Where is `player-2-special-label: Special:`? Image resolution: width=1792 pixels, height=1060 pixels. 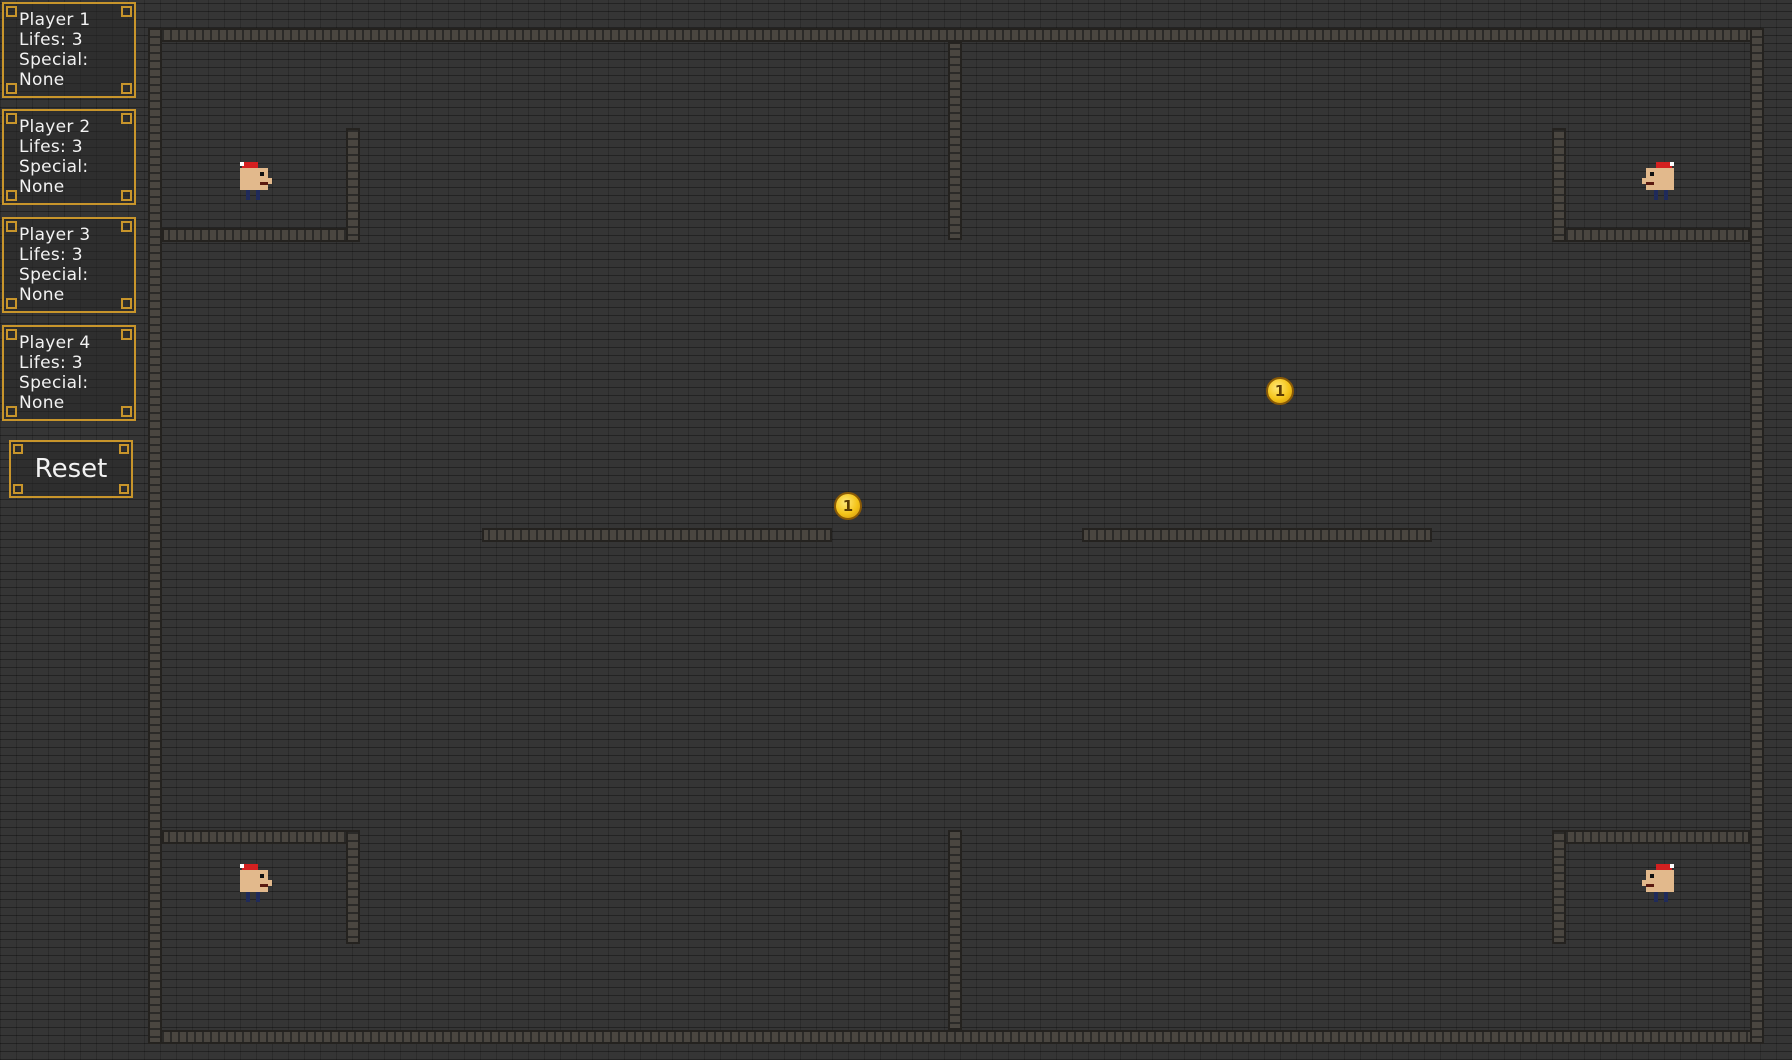
player-2-special-label: Special: is located at coordinates (54, 167).